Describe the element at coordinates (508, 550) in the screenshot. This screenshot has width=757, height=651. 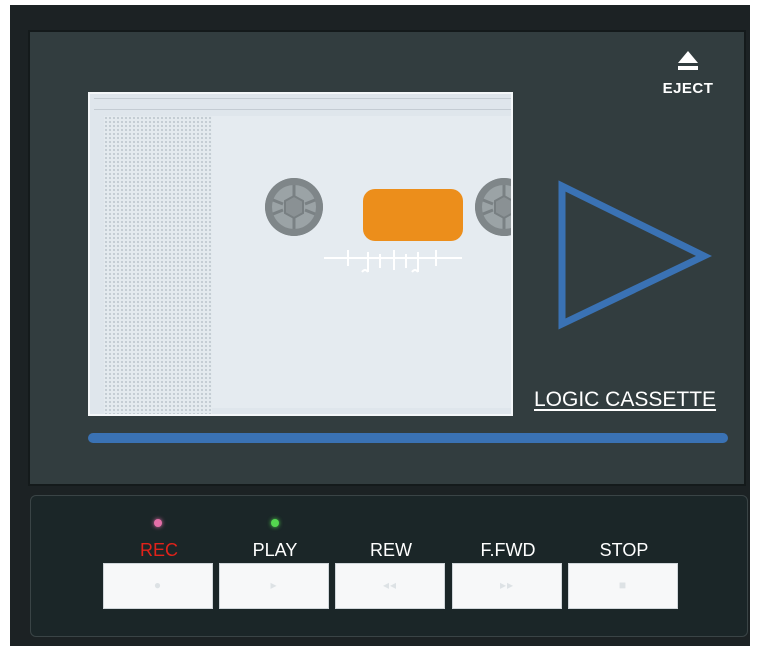
I see `ffwd-label: F.FWD` at that location.